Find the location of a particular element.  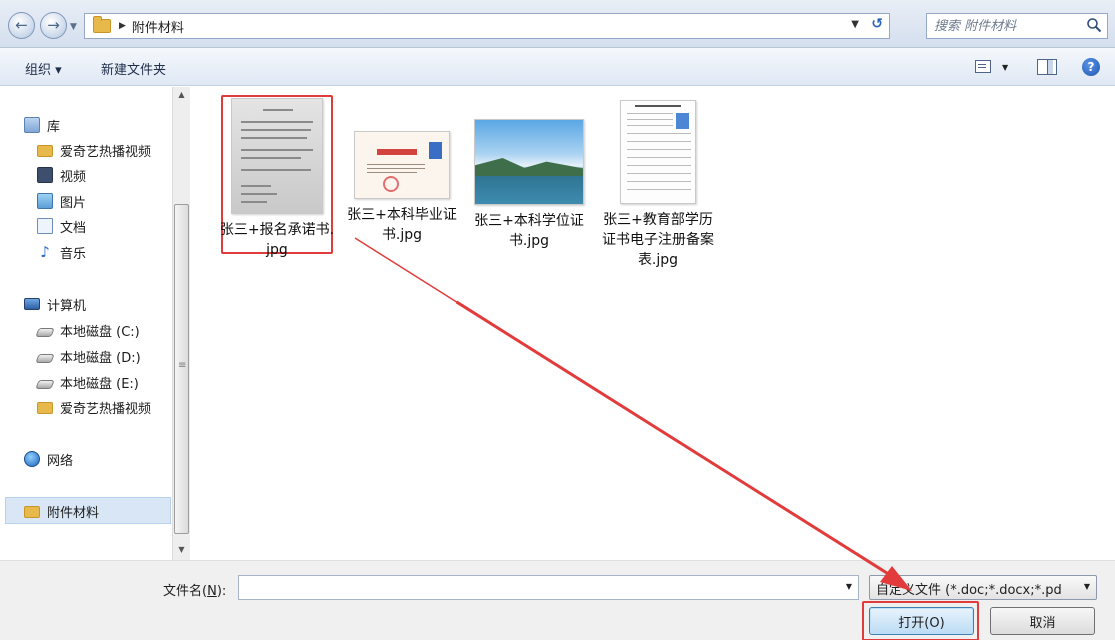

nav-item-label: 附件材料 is located at coordinates (73, 513).